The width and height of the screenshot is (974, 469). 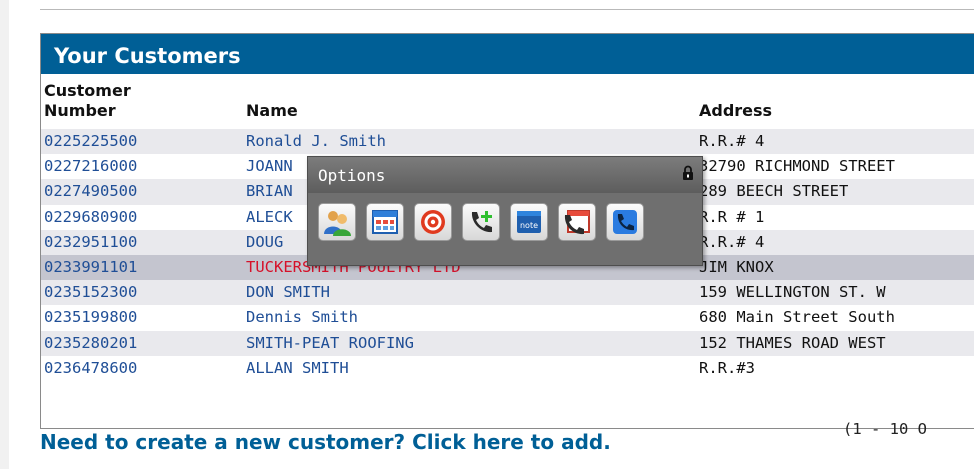 I want to click on options-popup: Options note, so click(x=505, y=211).